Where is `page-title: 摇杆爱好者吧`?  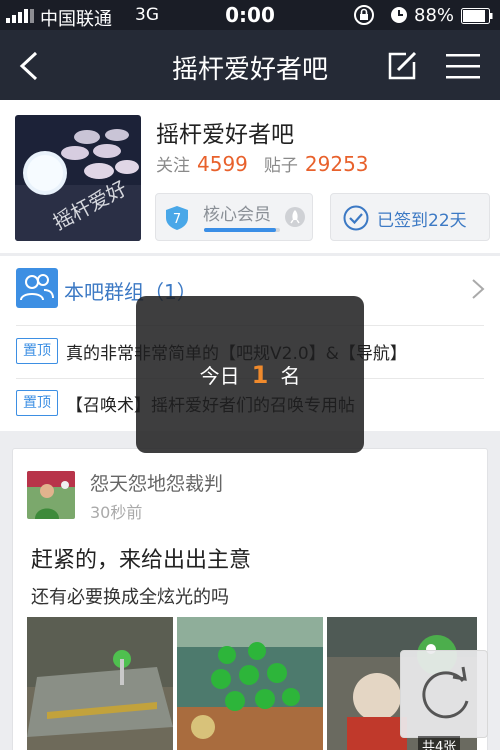
page-title: 摇杆爱好者吧 is located at coordinates (249, 70).